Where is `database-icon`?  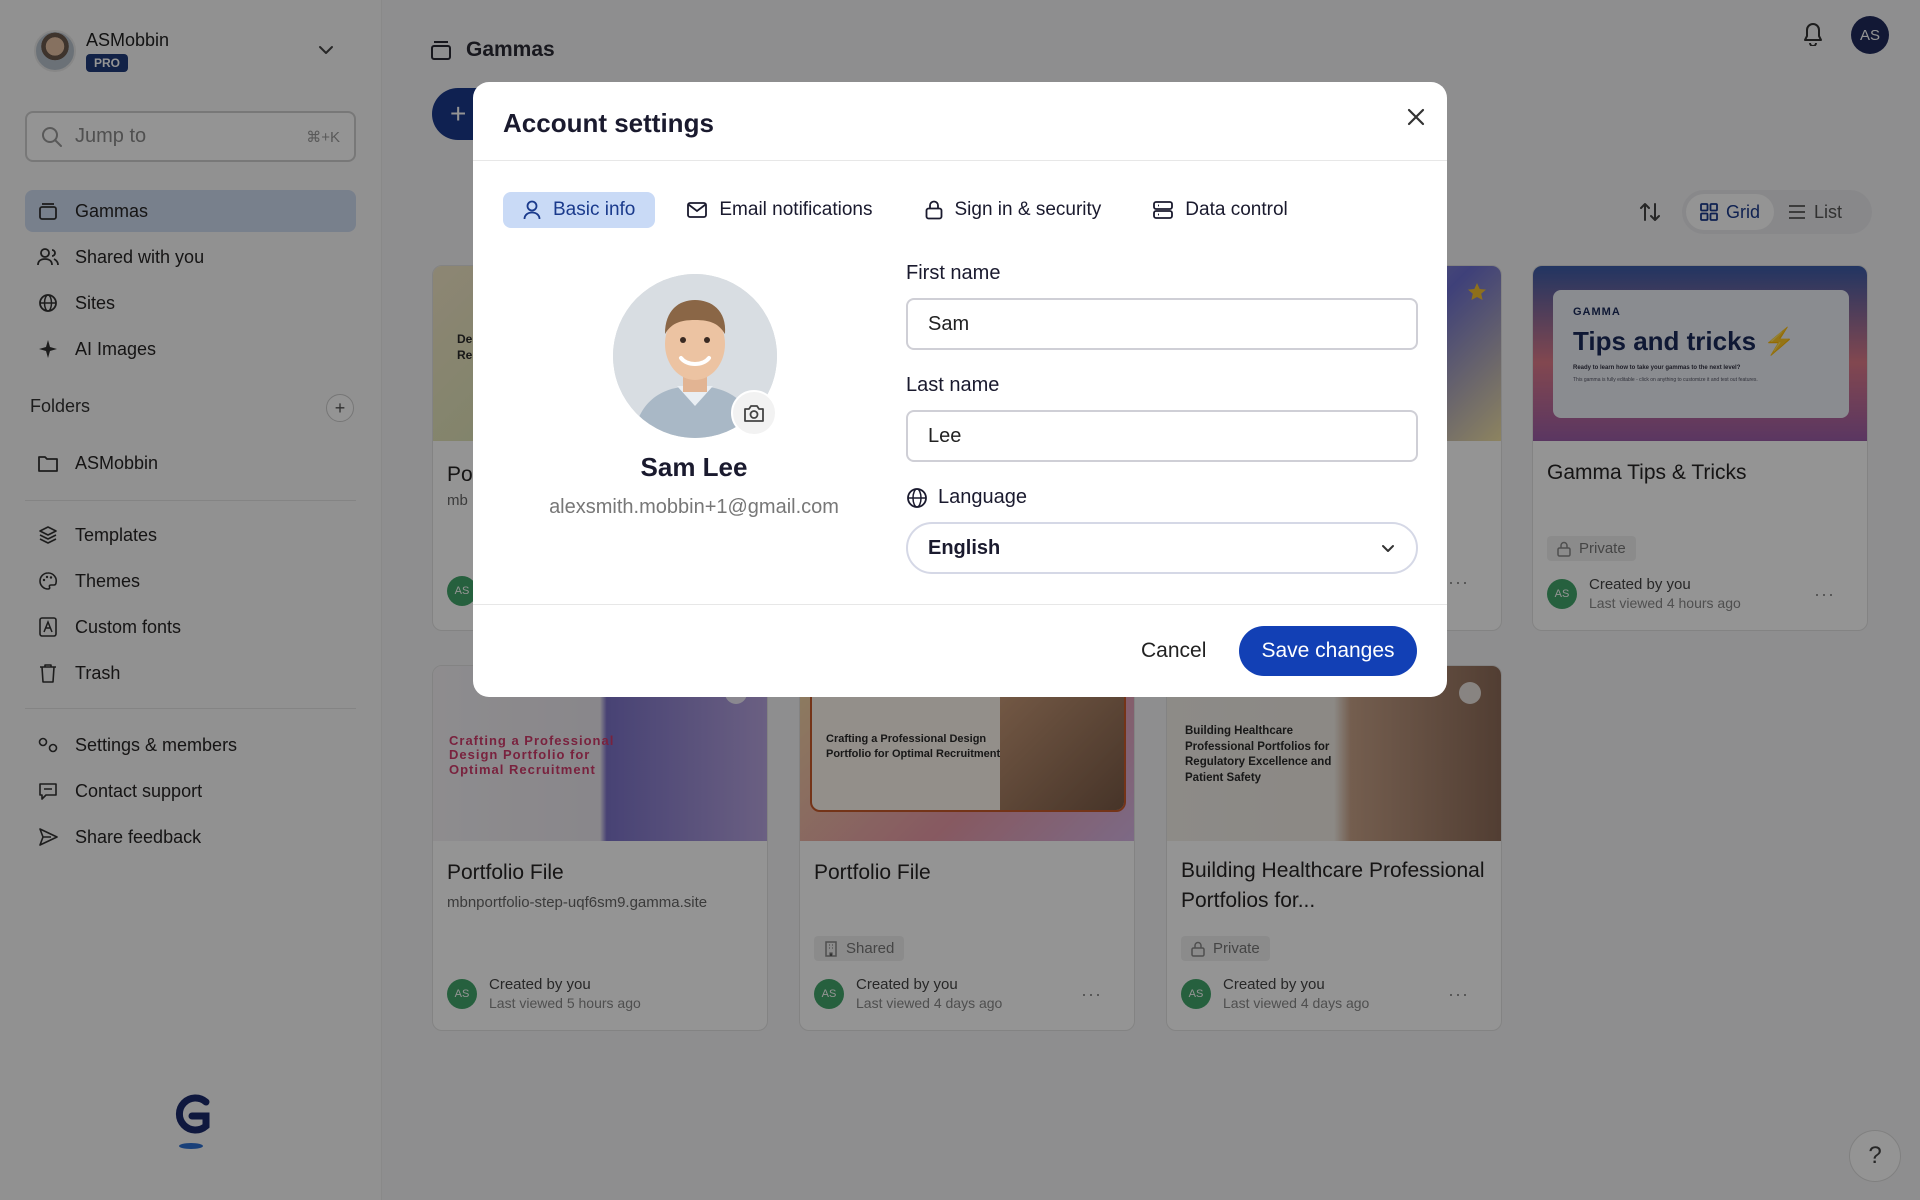
database-icon is located at coordinates (1163, 210).